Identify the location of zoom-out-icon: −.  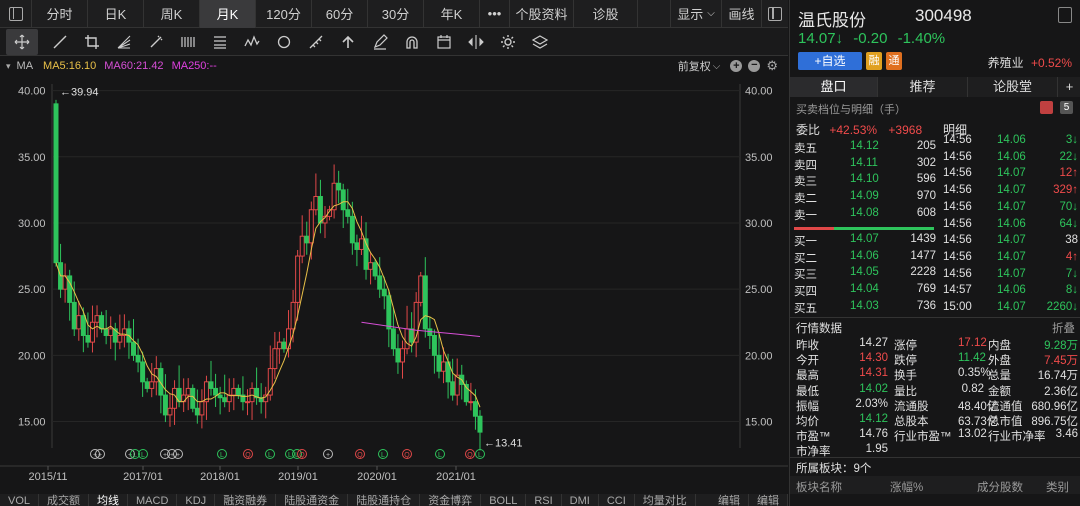
(754, 66).